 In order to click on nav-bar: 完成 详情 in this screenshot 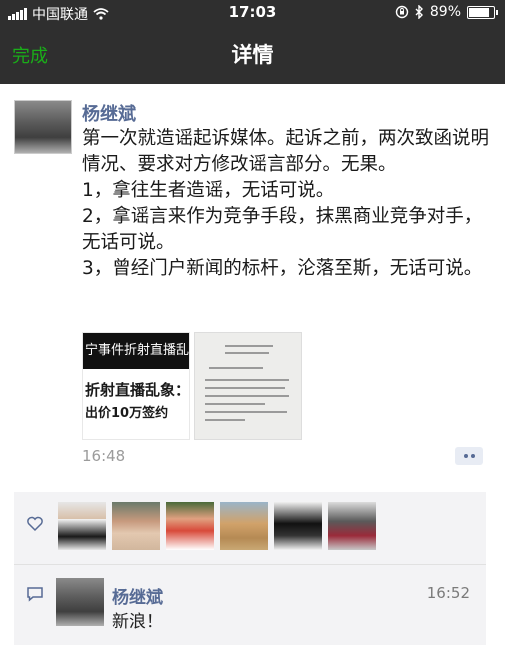, I will do `click(252, 55)`.